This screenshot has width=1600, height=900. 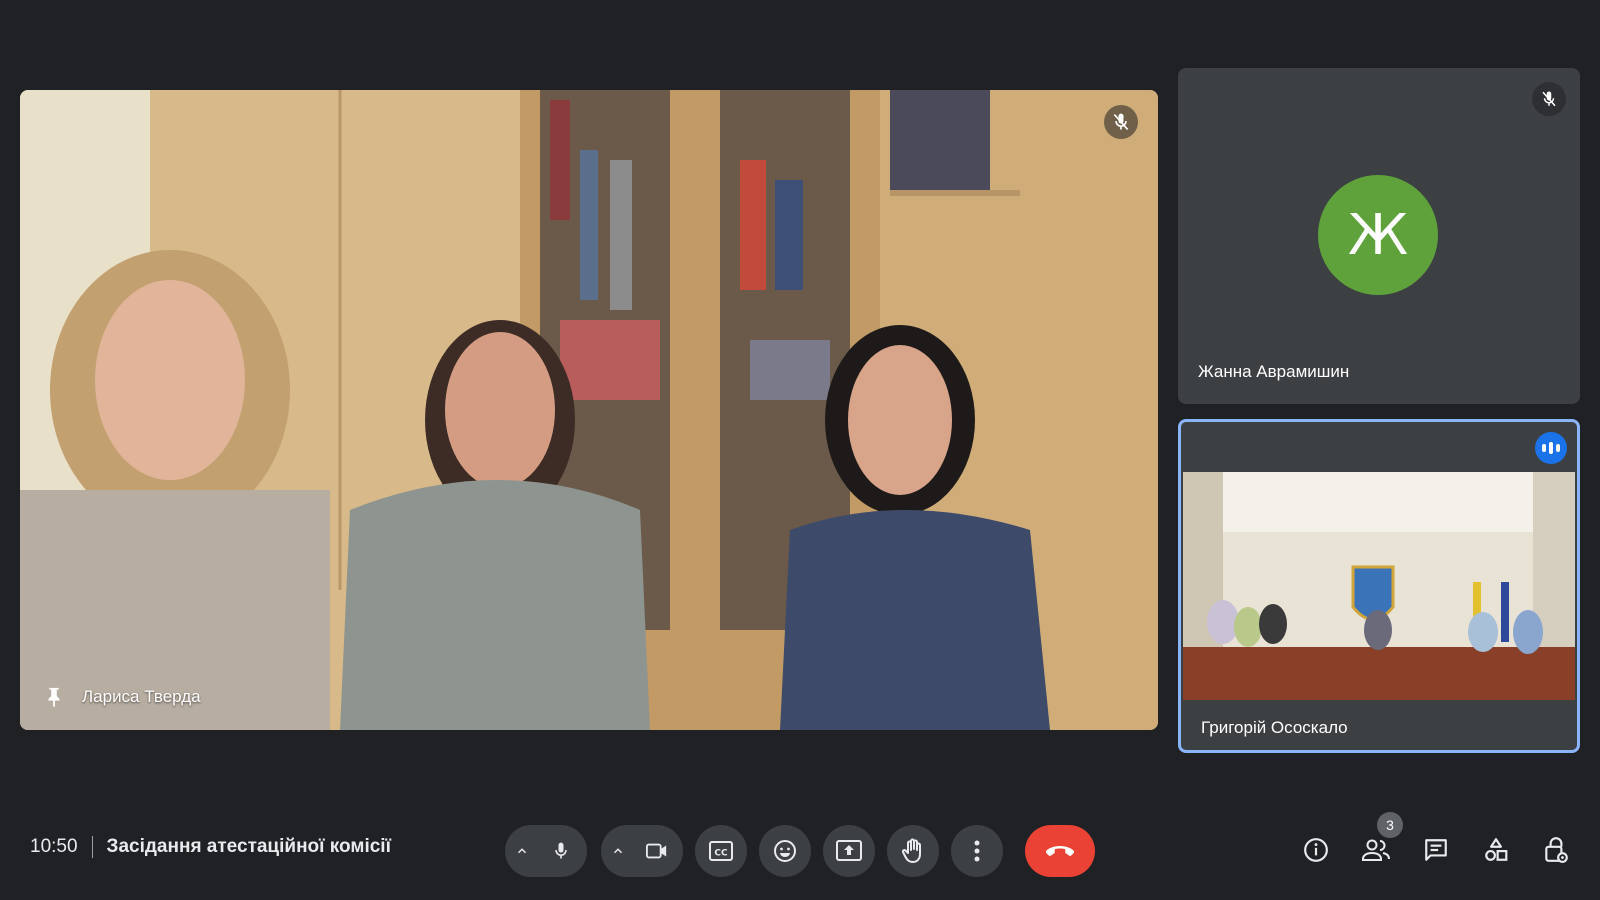 I want to click on info-icon, so click(x=1316, y=850).